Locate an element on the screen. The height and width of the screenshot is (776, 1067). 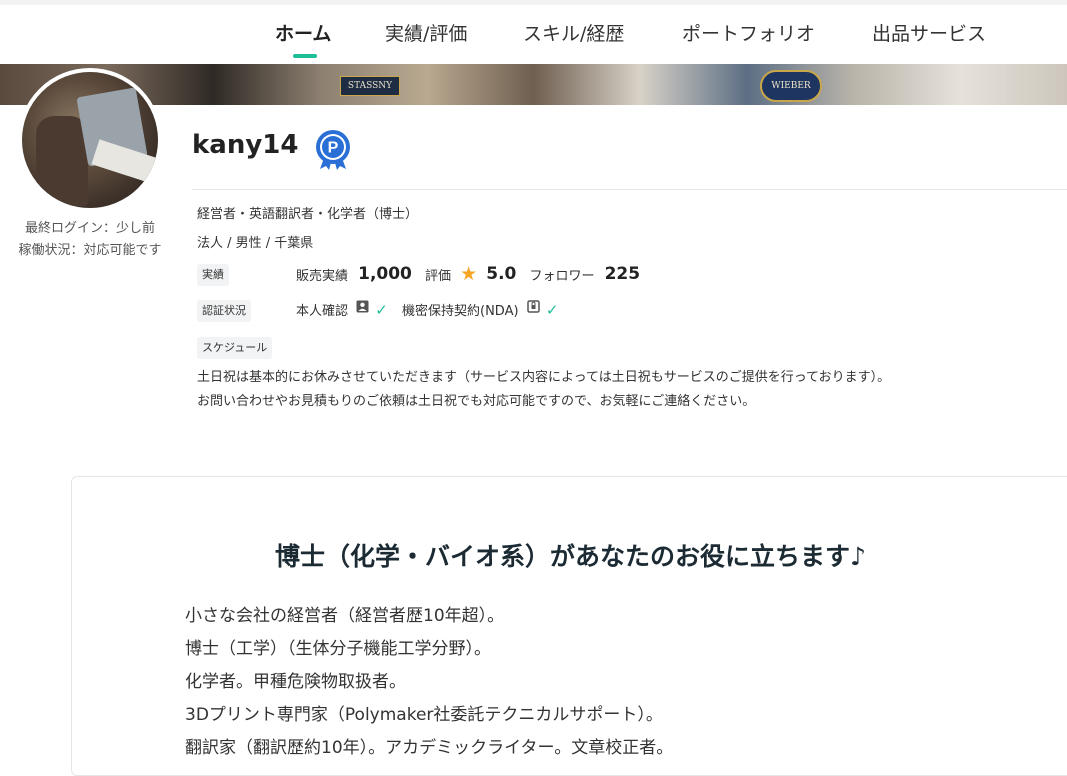
tab-portfolio: ポートフォリオ is located at coordinates (748, 32).